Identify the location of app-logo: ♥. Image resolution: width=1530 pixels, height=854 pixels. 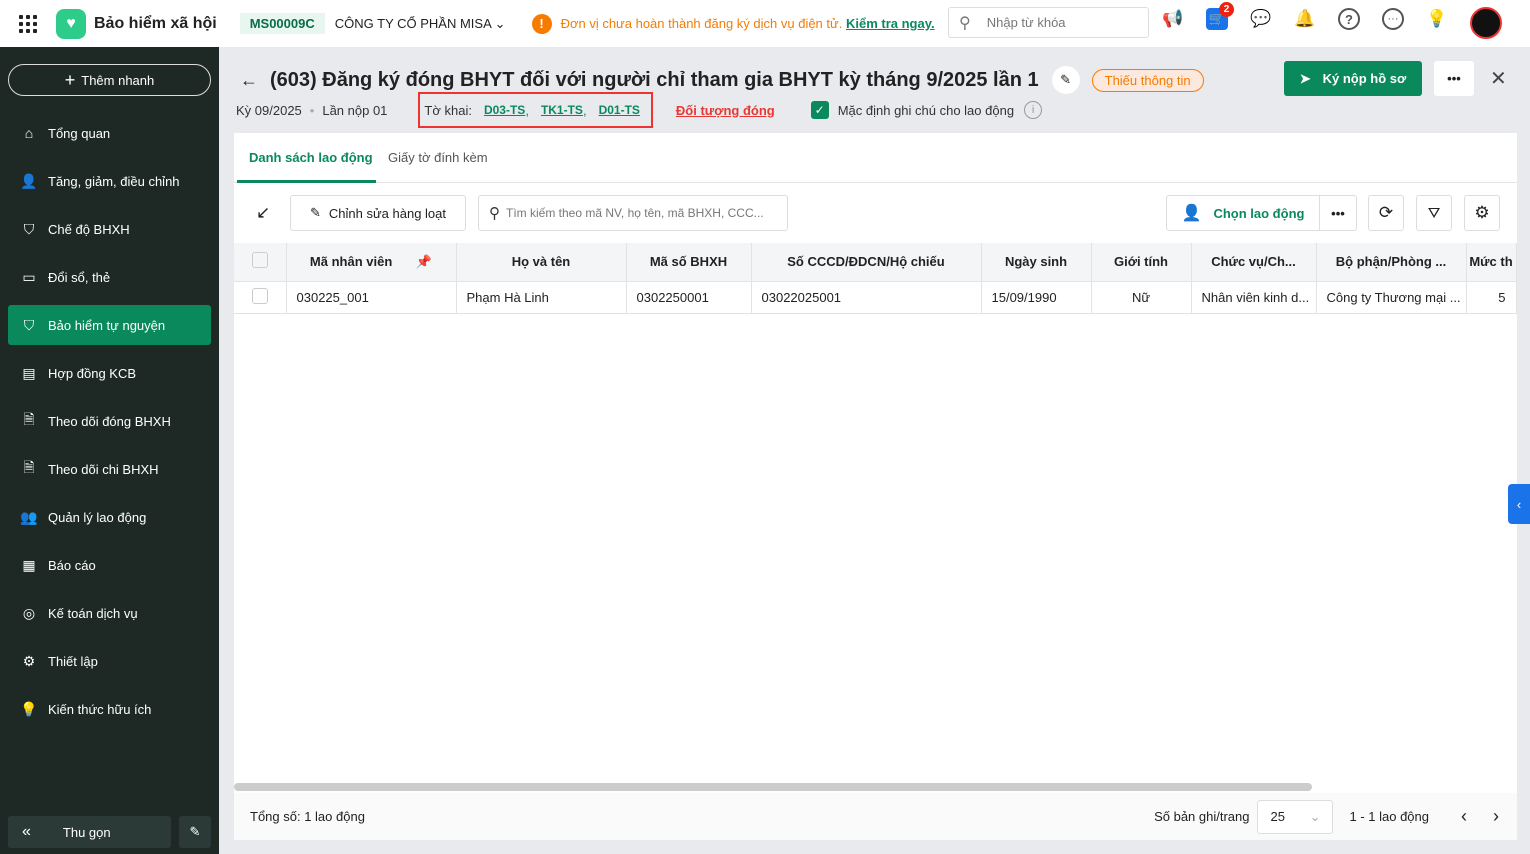
(71, 23).